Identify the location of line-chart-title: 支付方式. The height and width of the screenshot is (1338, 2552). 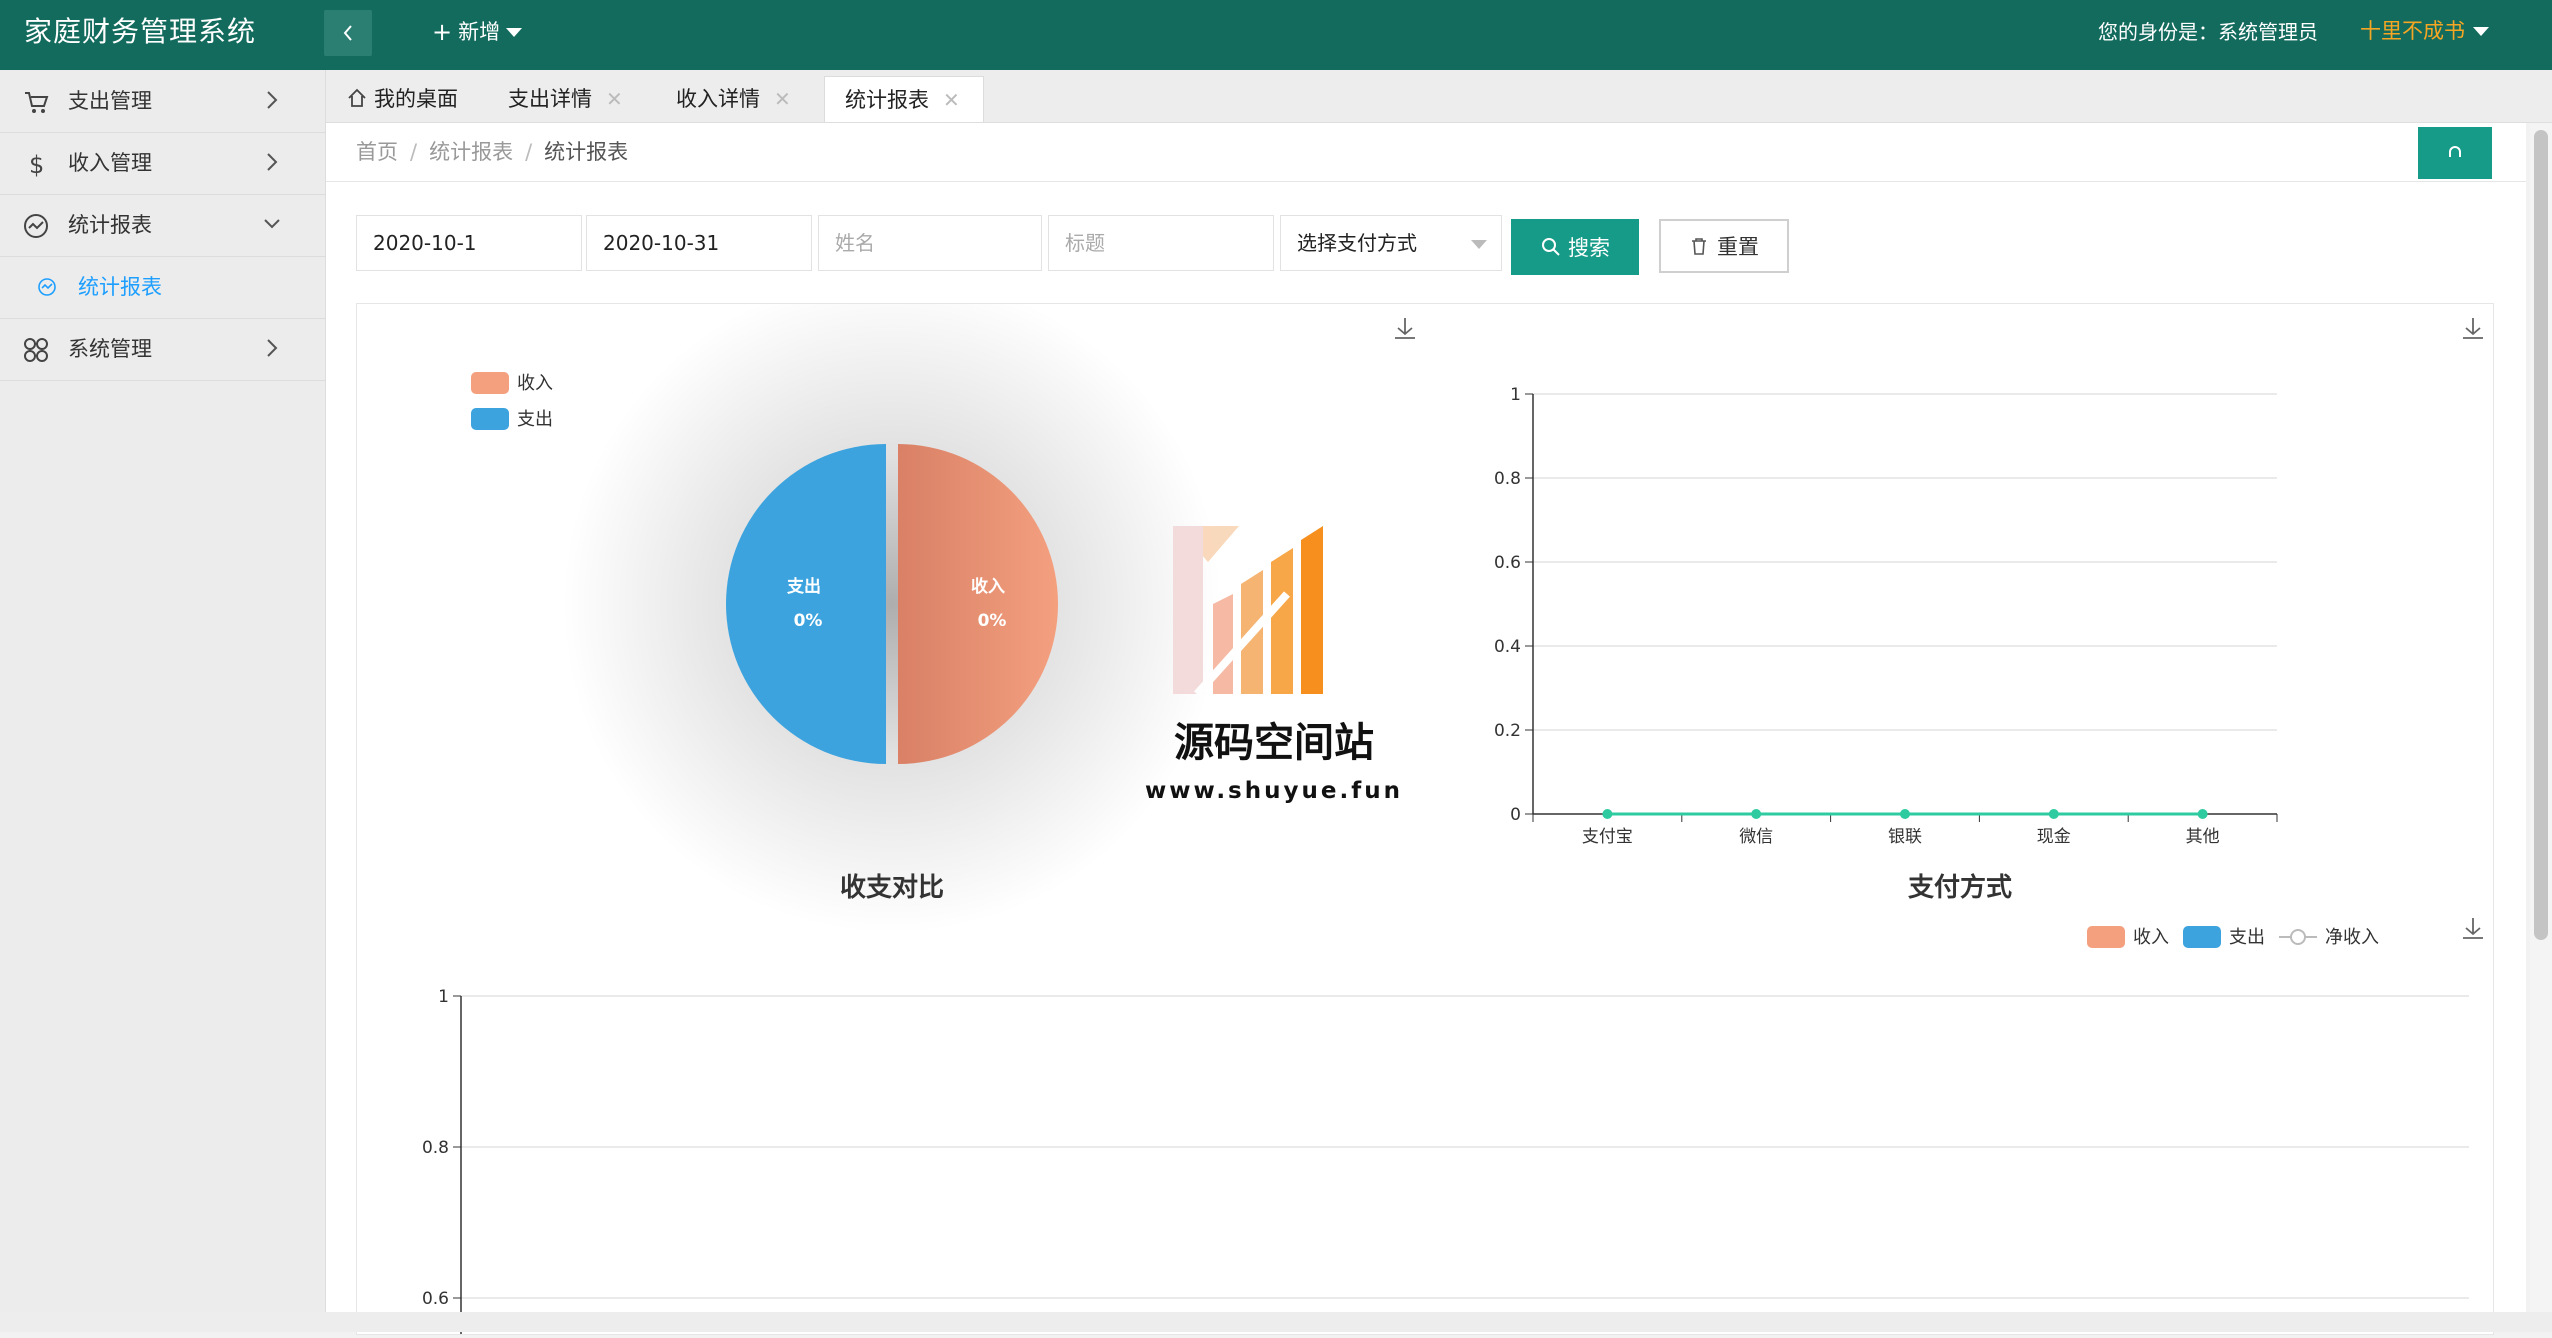
(1960, 887).